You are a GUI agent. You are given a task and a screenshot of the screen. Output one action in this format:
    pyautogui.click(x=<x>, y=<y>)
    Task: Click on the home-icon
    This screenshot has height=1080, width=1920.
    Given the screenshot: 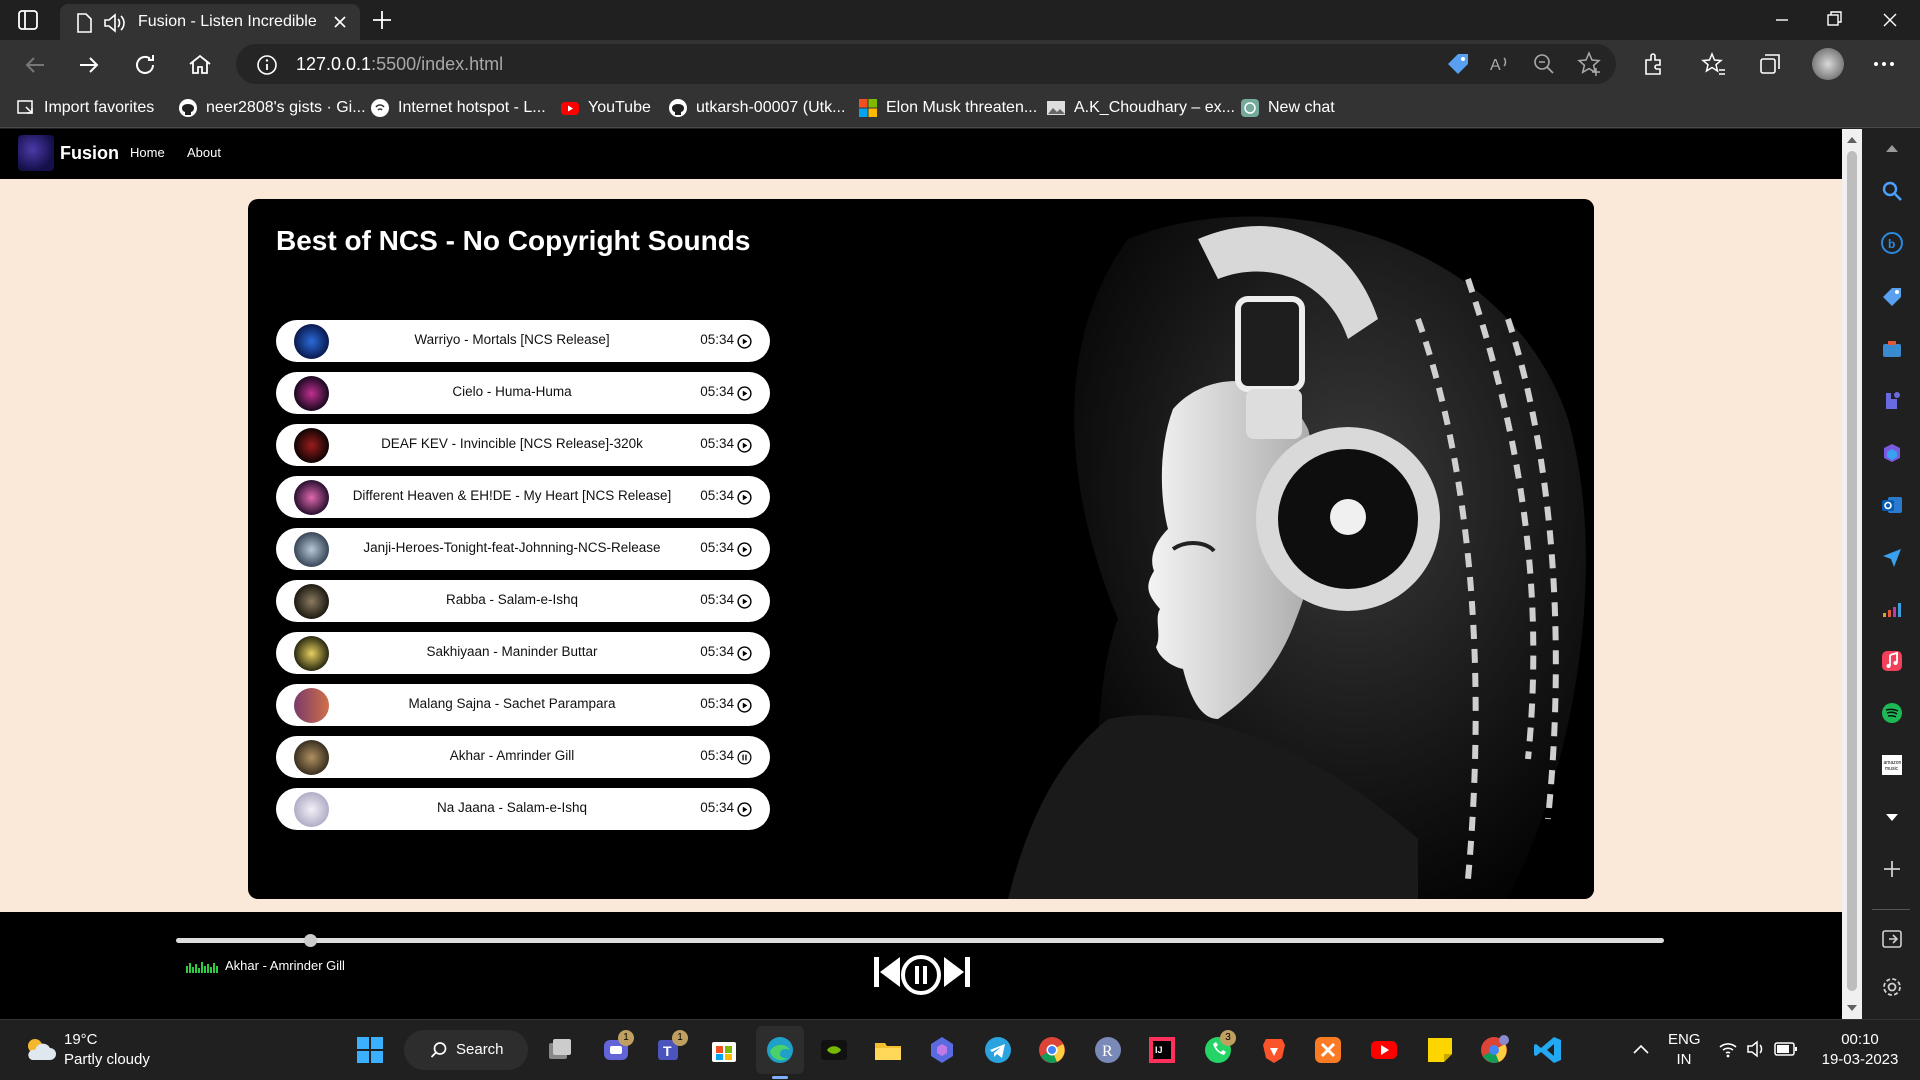 What is the action you would take?
    pyautogui.click(x=200, y=65)
    